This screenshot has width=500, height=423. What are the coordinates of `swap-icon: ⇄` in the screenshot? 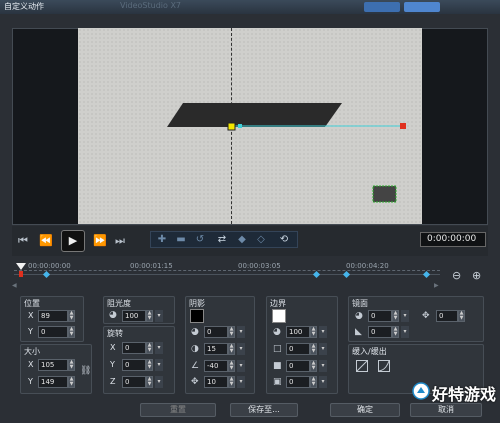 It's located at (222, 239).